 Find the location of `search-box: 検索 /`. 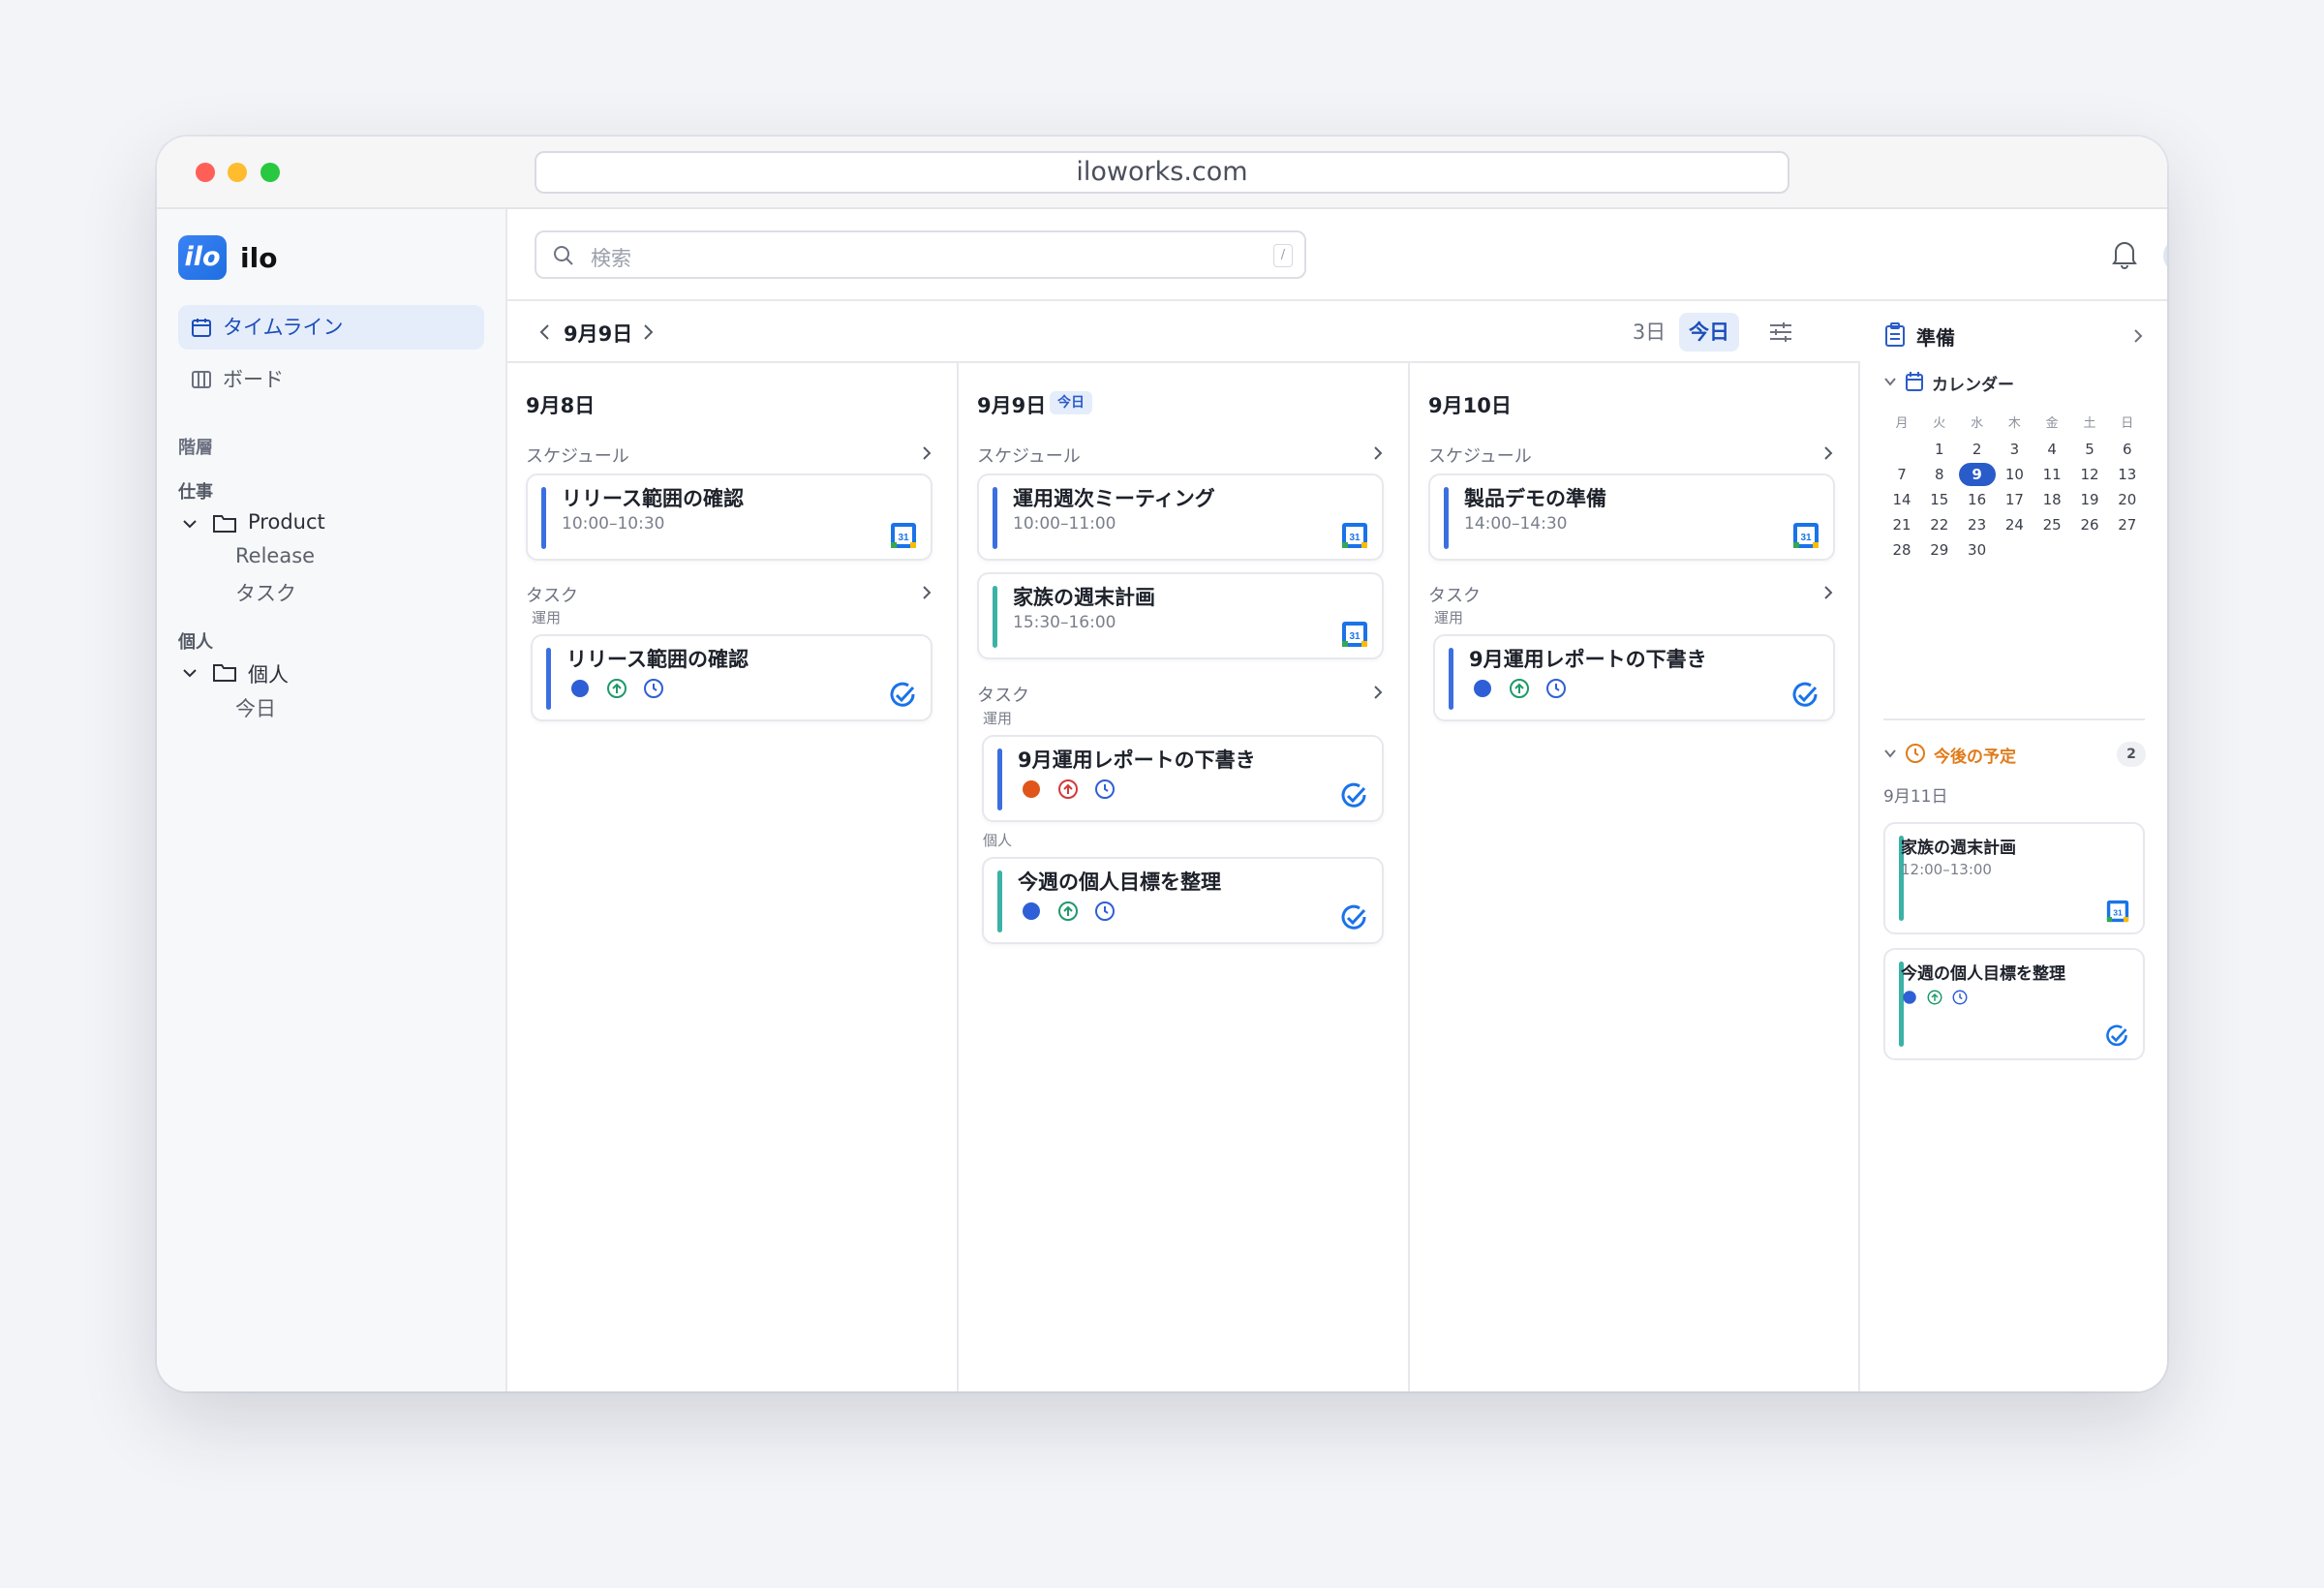

search-box: 検索 / is located at coordinates (921, 254).